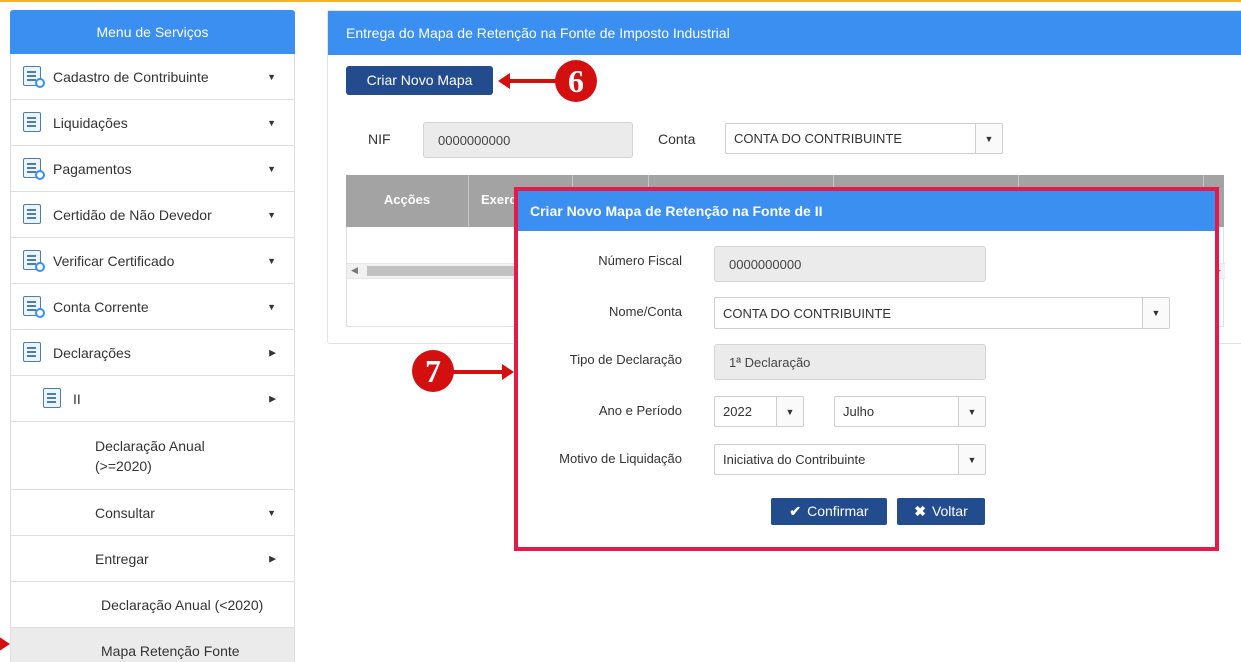 This screenshot has height=662, width=1241. I want to click on create-new-map-button: Criar Novo Mapa, so click(419, 80).